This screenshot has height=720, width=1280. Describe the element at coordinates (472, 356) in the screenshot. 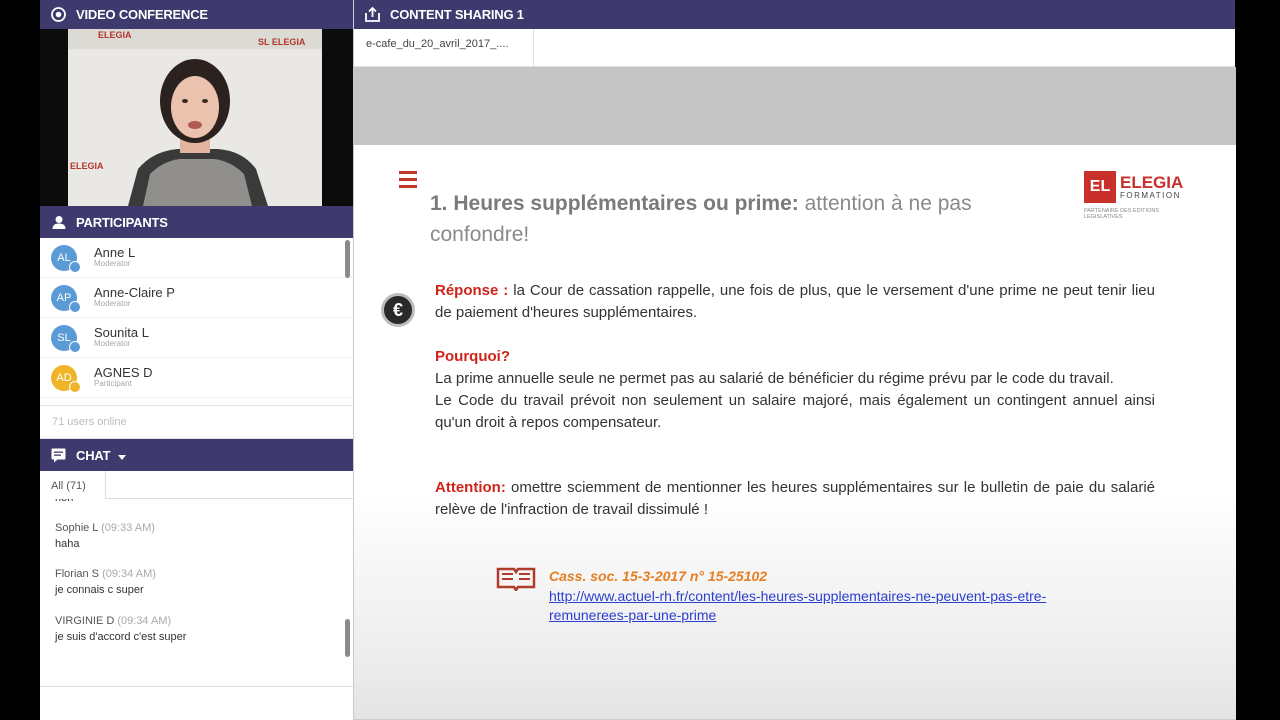

I see `pourquoi-label: Pourquoi?` at that location.